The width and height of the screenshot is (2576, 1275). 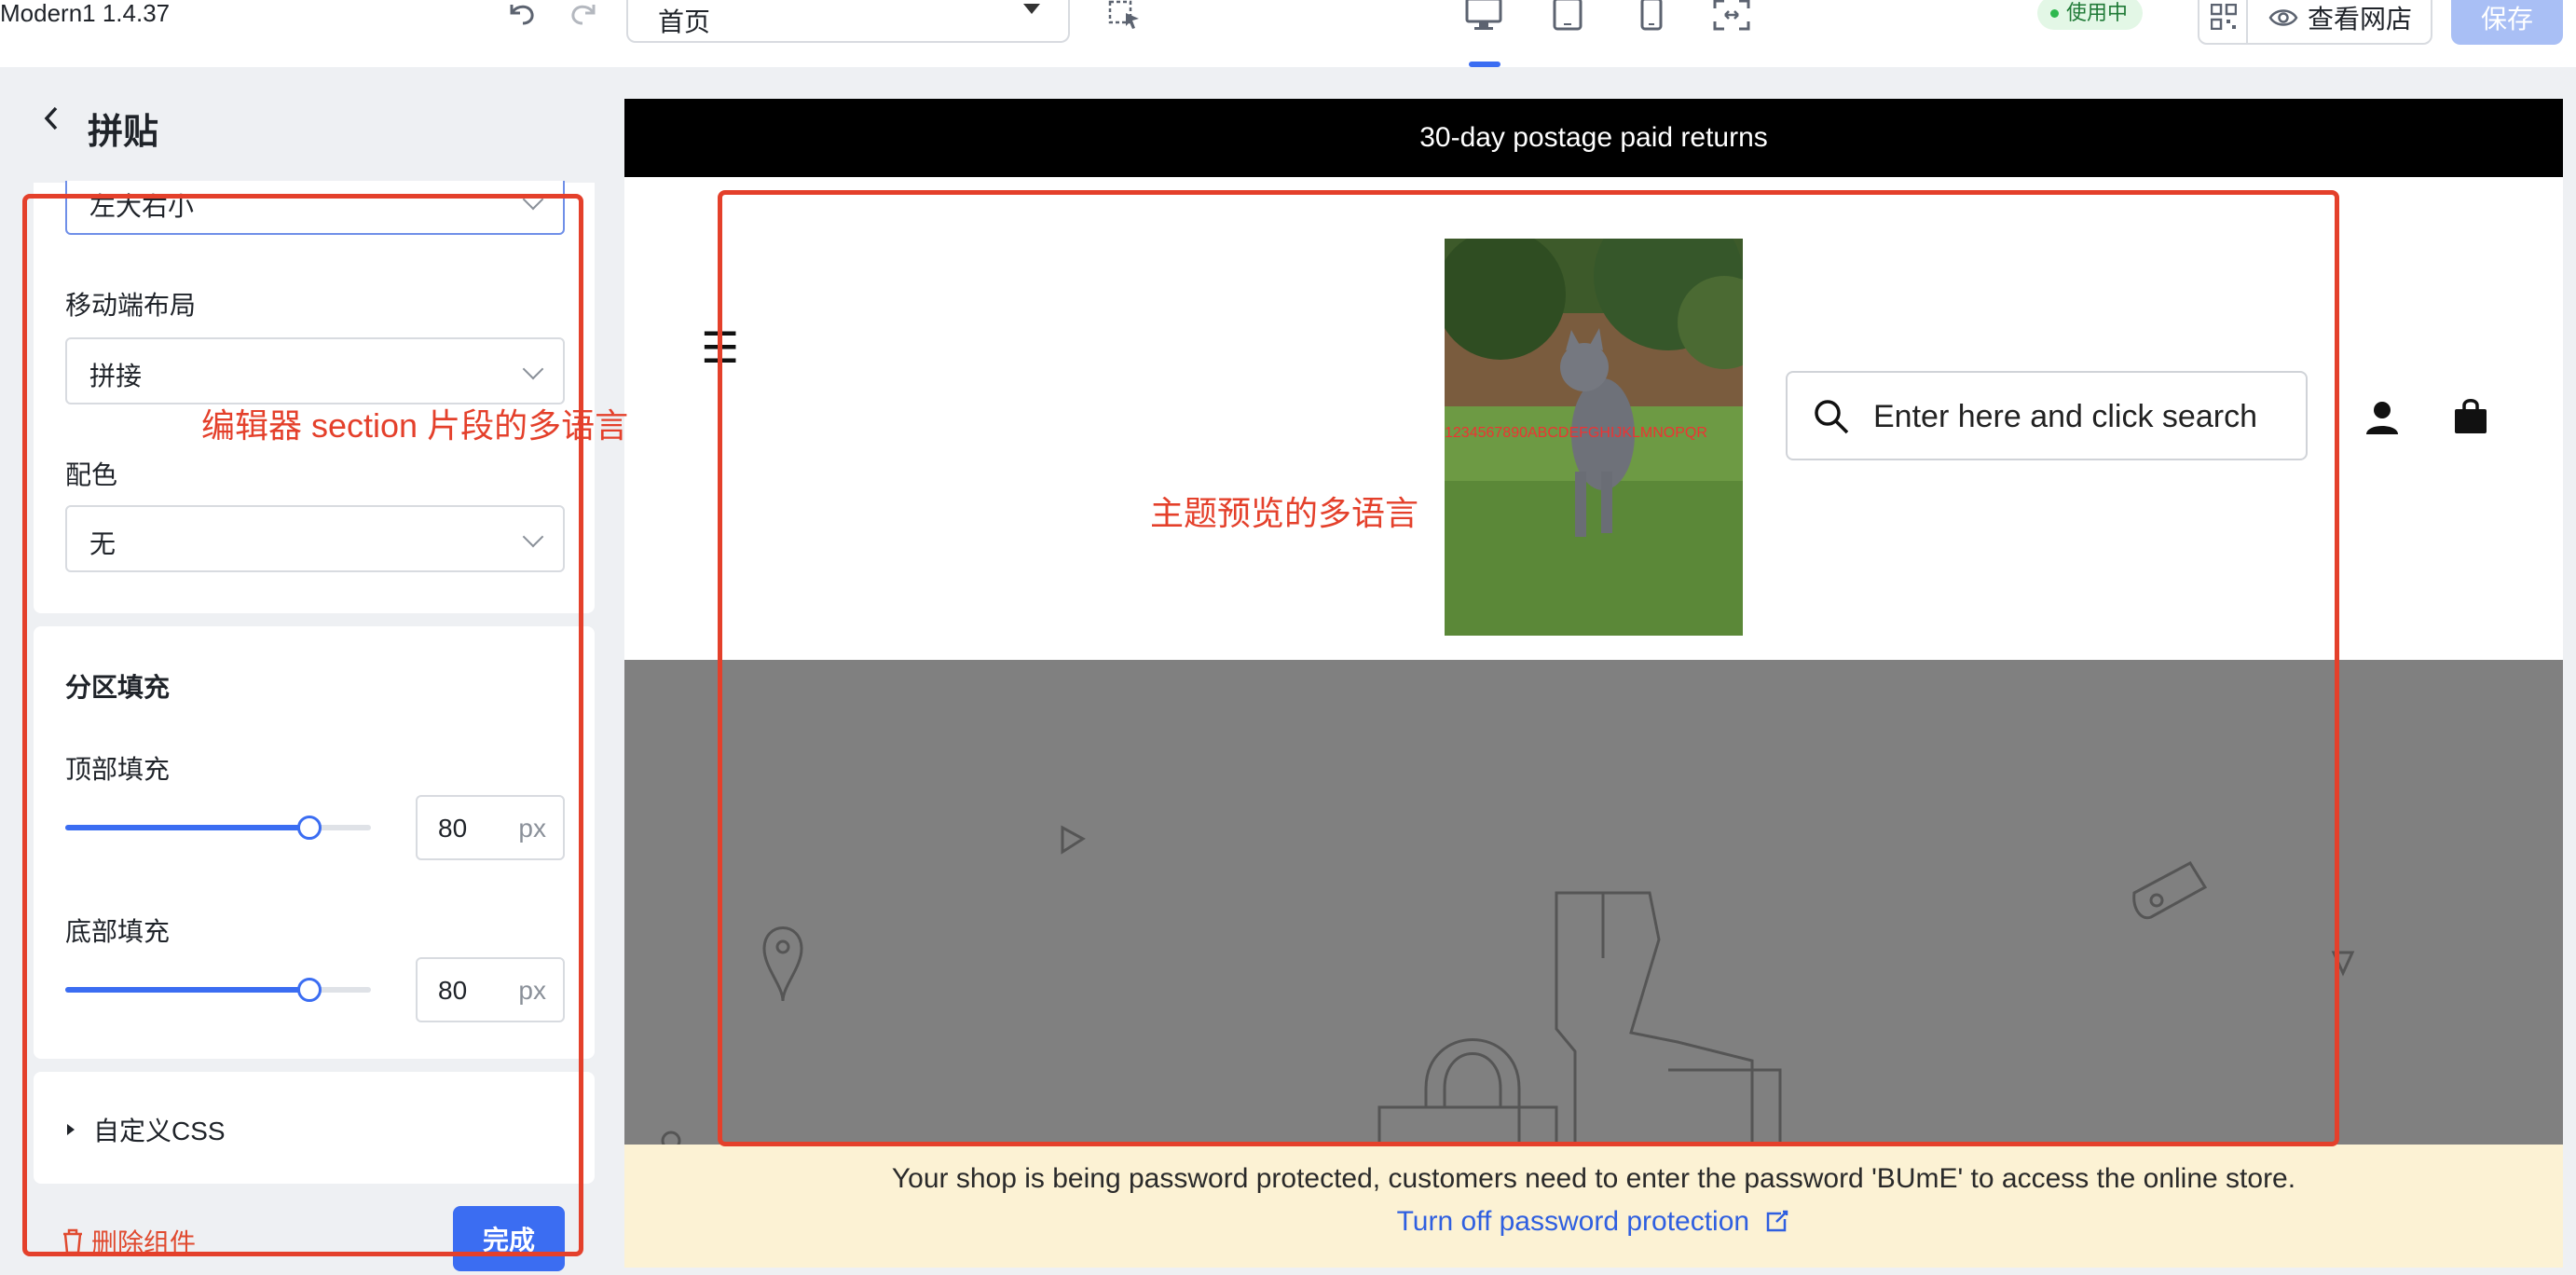 I want to click on view-store-button: 查看网店, so click(x=2339, y=22).